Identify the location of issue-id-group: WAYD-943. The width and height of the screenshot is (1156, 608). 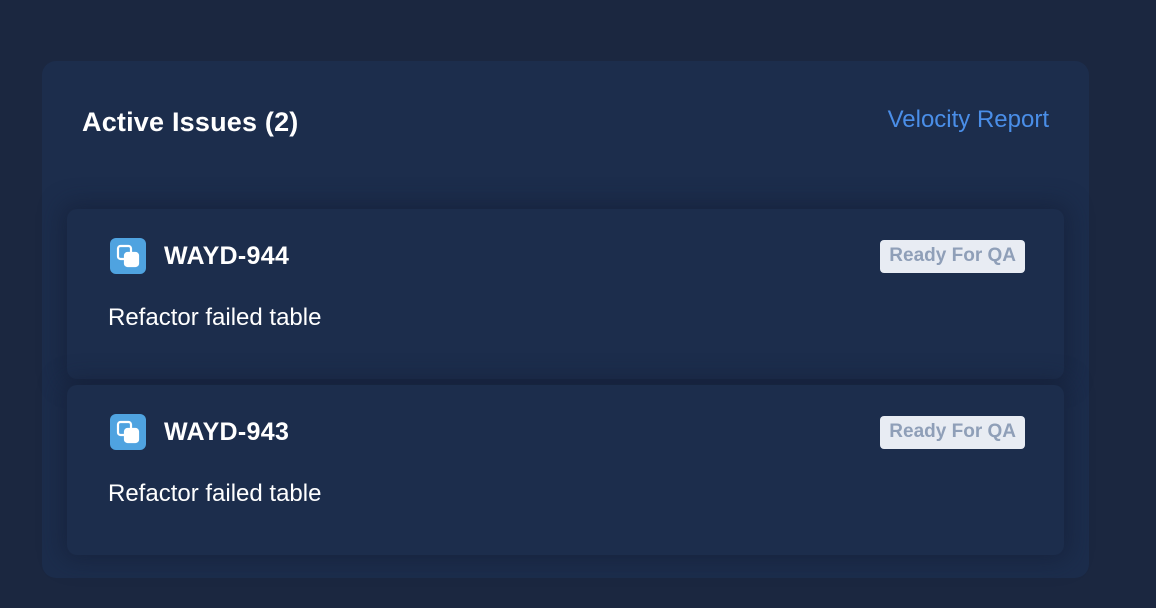
(199, 432).